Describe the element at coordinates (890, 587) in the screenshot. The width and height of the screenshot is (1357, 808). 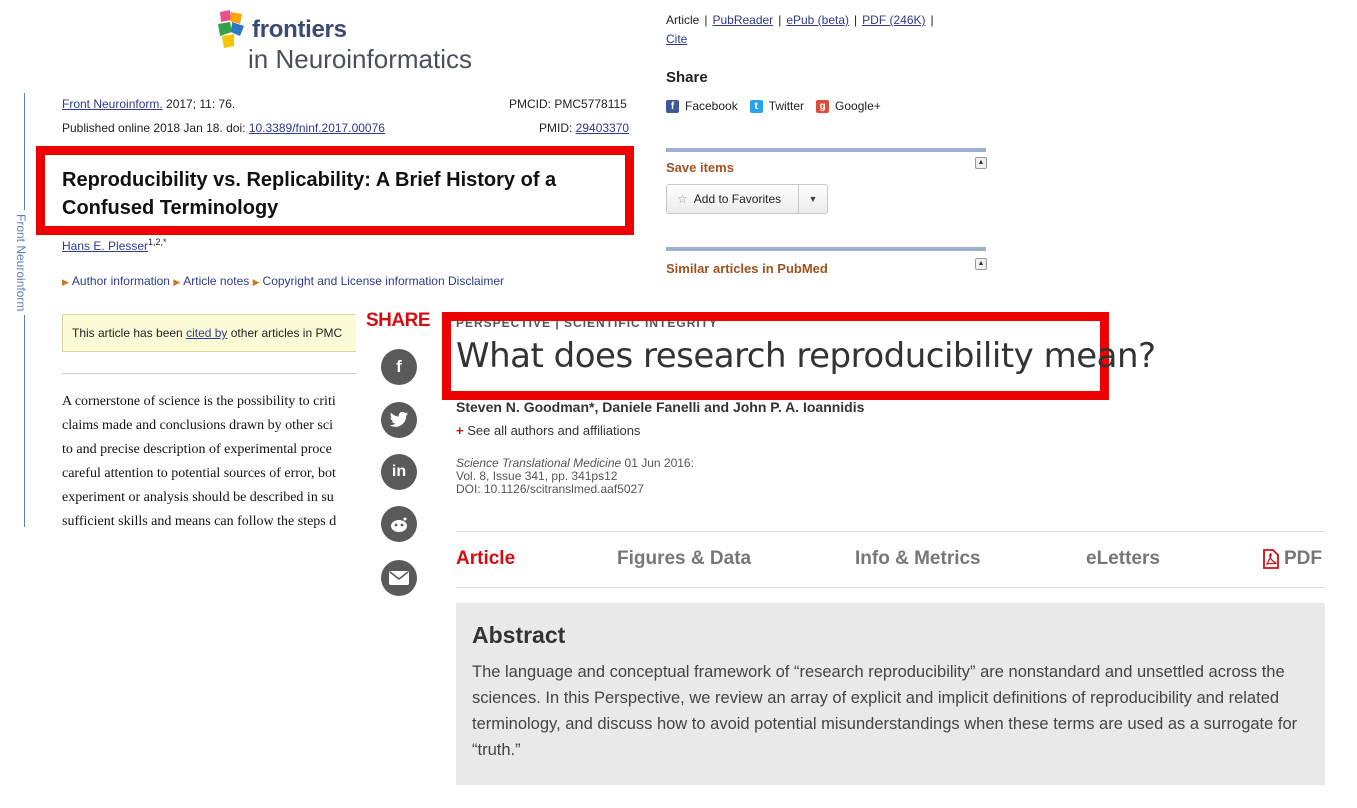
I see `tabs-bottom-divider` at that location.